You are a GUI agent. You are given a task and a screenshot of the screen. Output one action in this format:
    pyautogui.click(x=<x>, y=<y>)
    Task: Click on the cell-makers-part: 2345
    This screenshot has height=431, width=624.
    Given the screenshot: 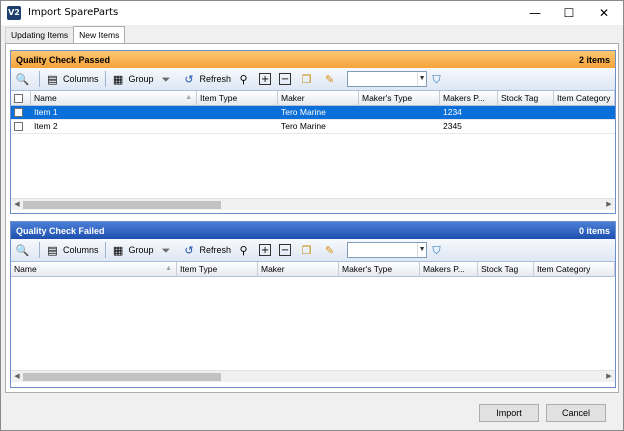 What is the action you would take?
    pyautogui.click(x=469, y=127)
    